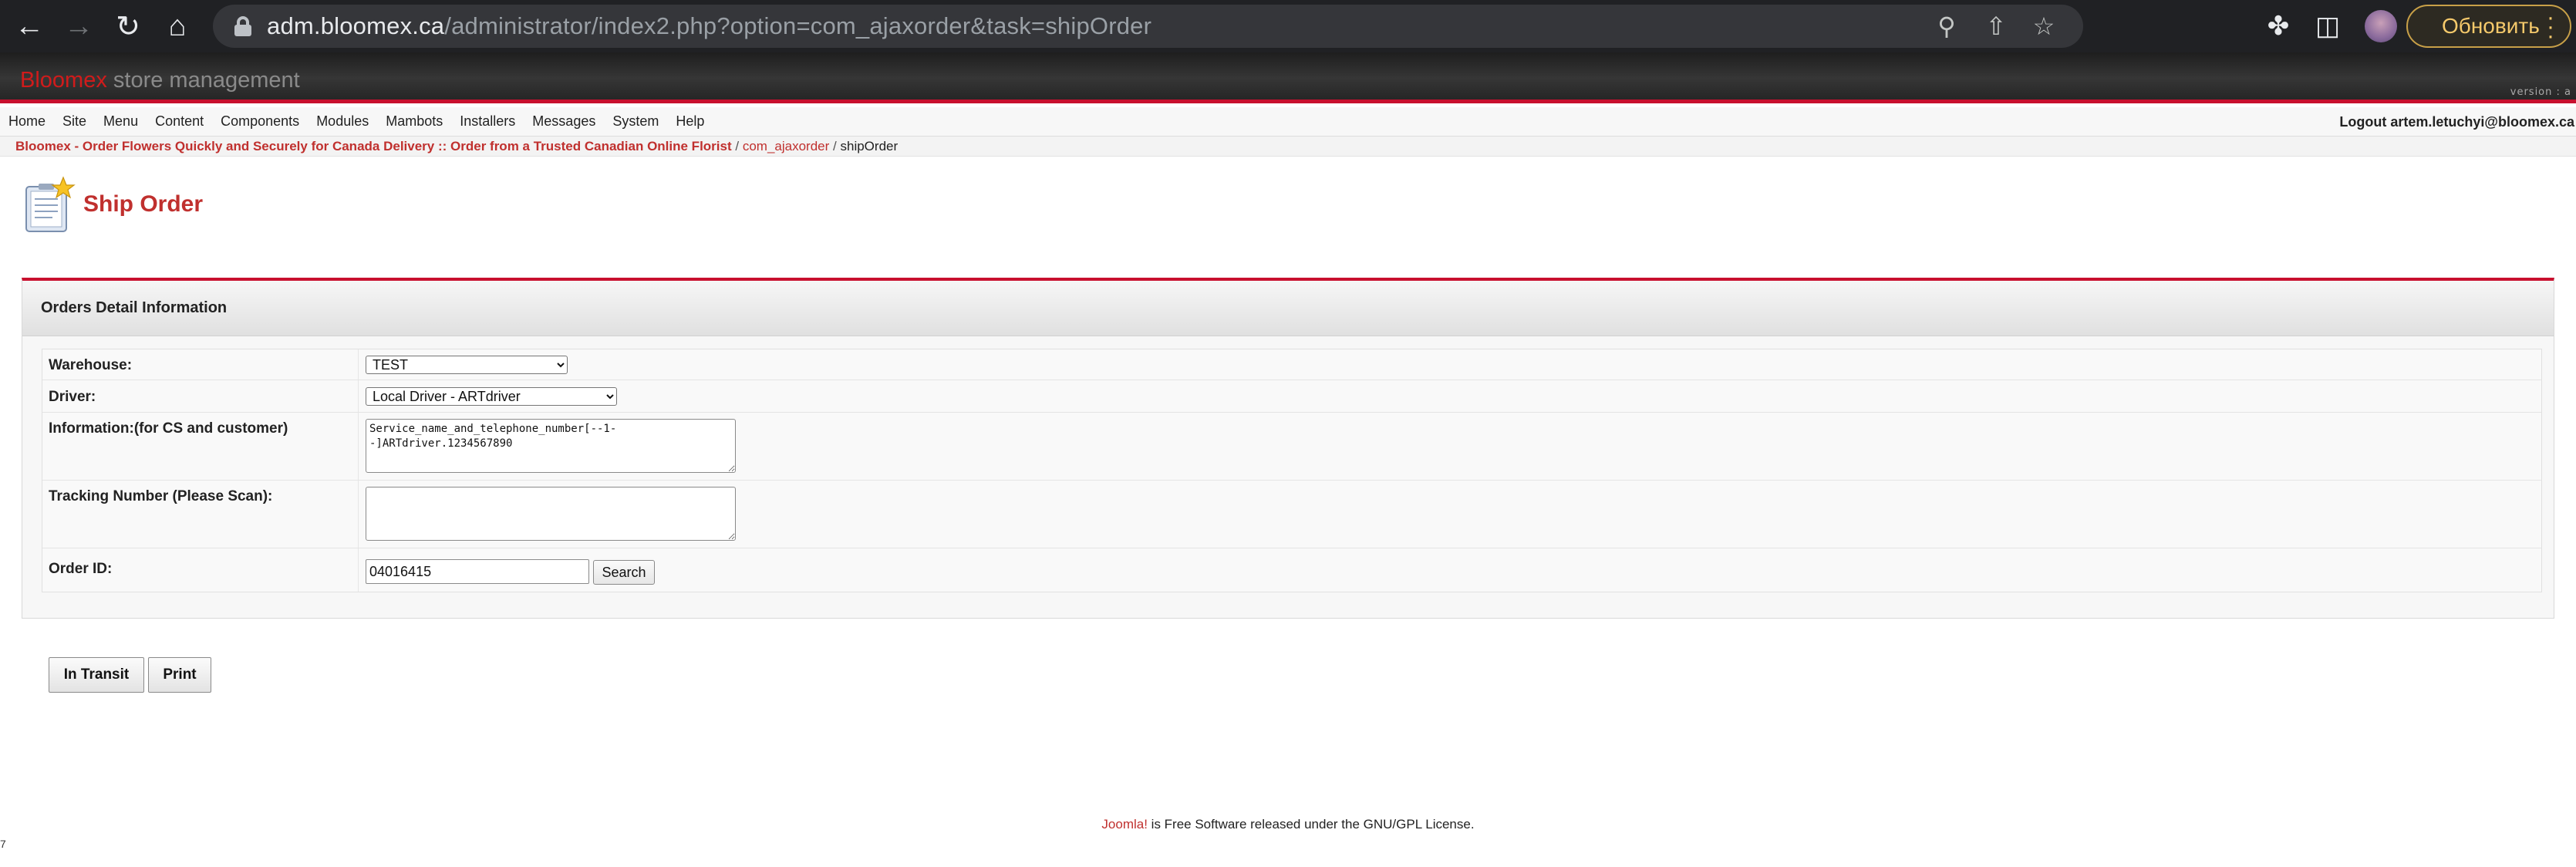 The width and height of the screenshot is (2576, 867). Describe the element at coordinates (690, 122) in the screenshot. I see `menu-item-help: Help` at that location.